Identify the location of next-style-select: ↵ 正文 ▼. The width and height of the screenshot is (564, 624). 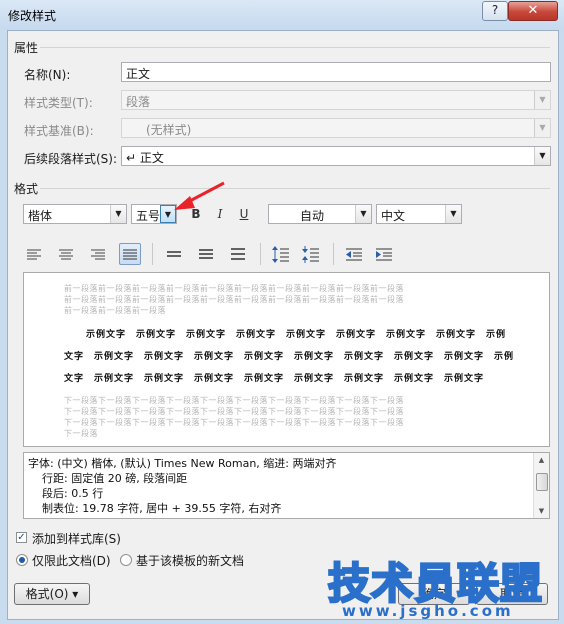
(336, 156).